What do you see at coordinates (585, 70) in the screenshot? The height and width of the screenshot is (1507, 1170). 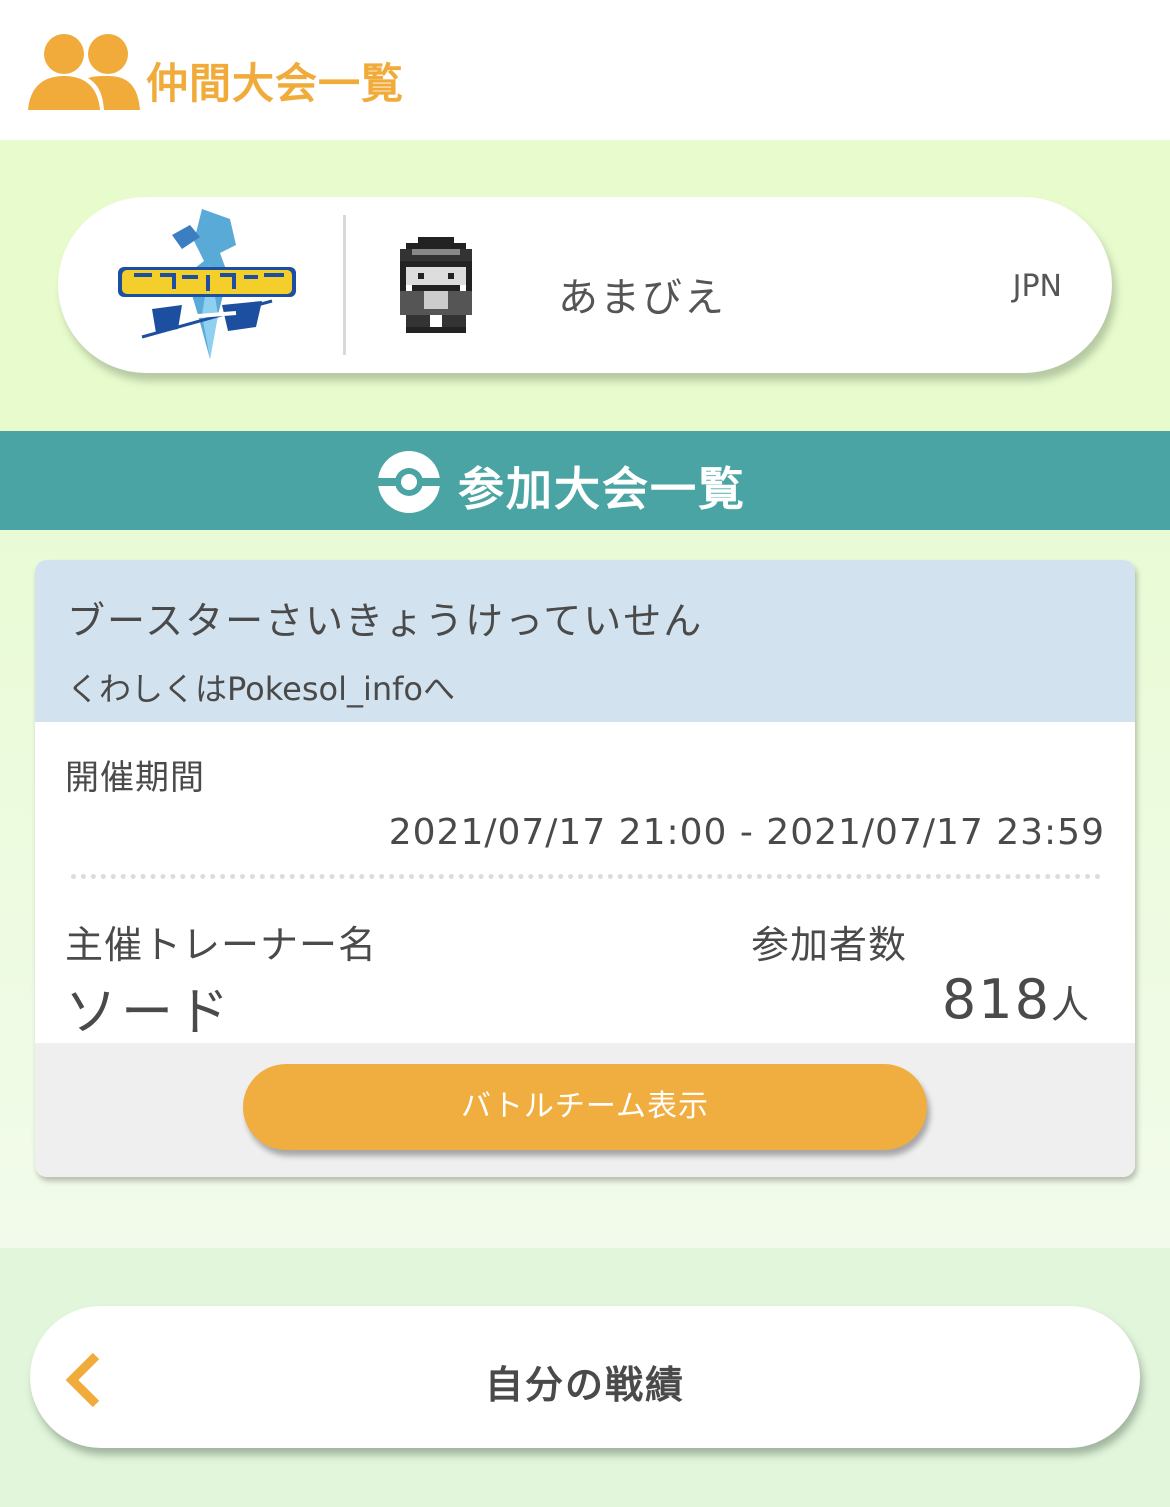 I see `page-header: 仲間大会一覧` at bounding box center [585, 70].